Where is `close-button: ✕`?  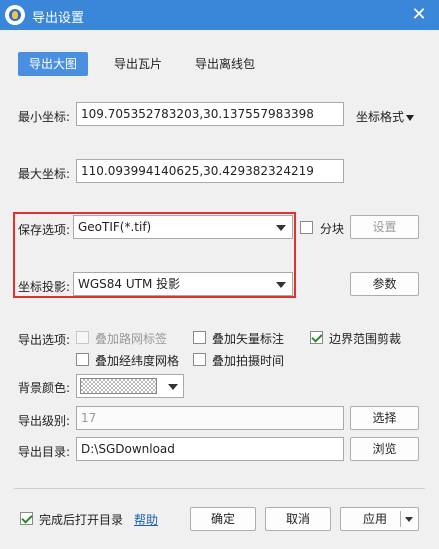 close-button: ✕ is located at coordinates (419, 15).